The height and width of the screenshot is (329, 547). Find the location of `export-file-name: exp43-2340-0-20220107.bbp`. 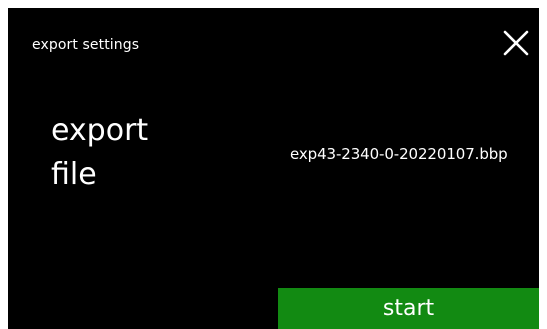

export-file-name: exp43-2340-0-20220107.bbp is located at coordinates (399, 154).